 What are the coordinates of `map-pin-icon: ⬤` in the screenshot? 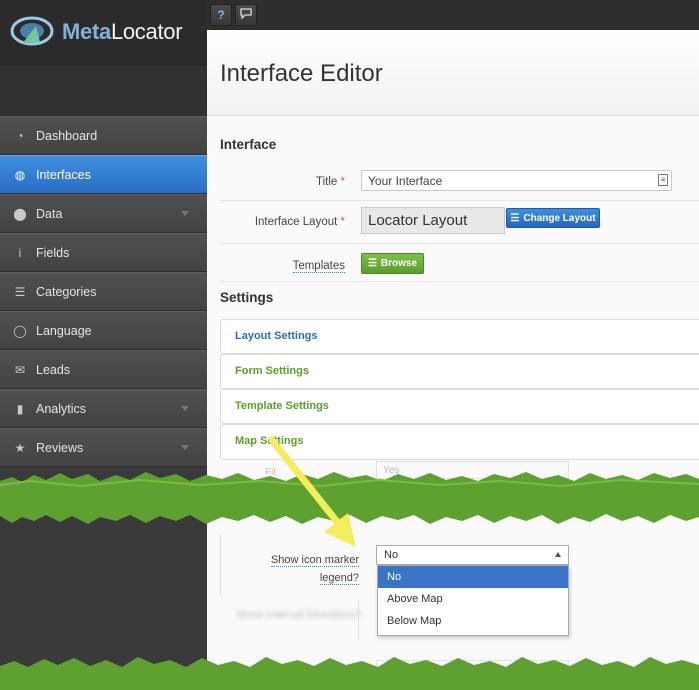 It's located at (20, 213).